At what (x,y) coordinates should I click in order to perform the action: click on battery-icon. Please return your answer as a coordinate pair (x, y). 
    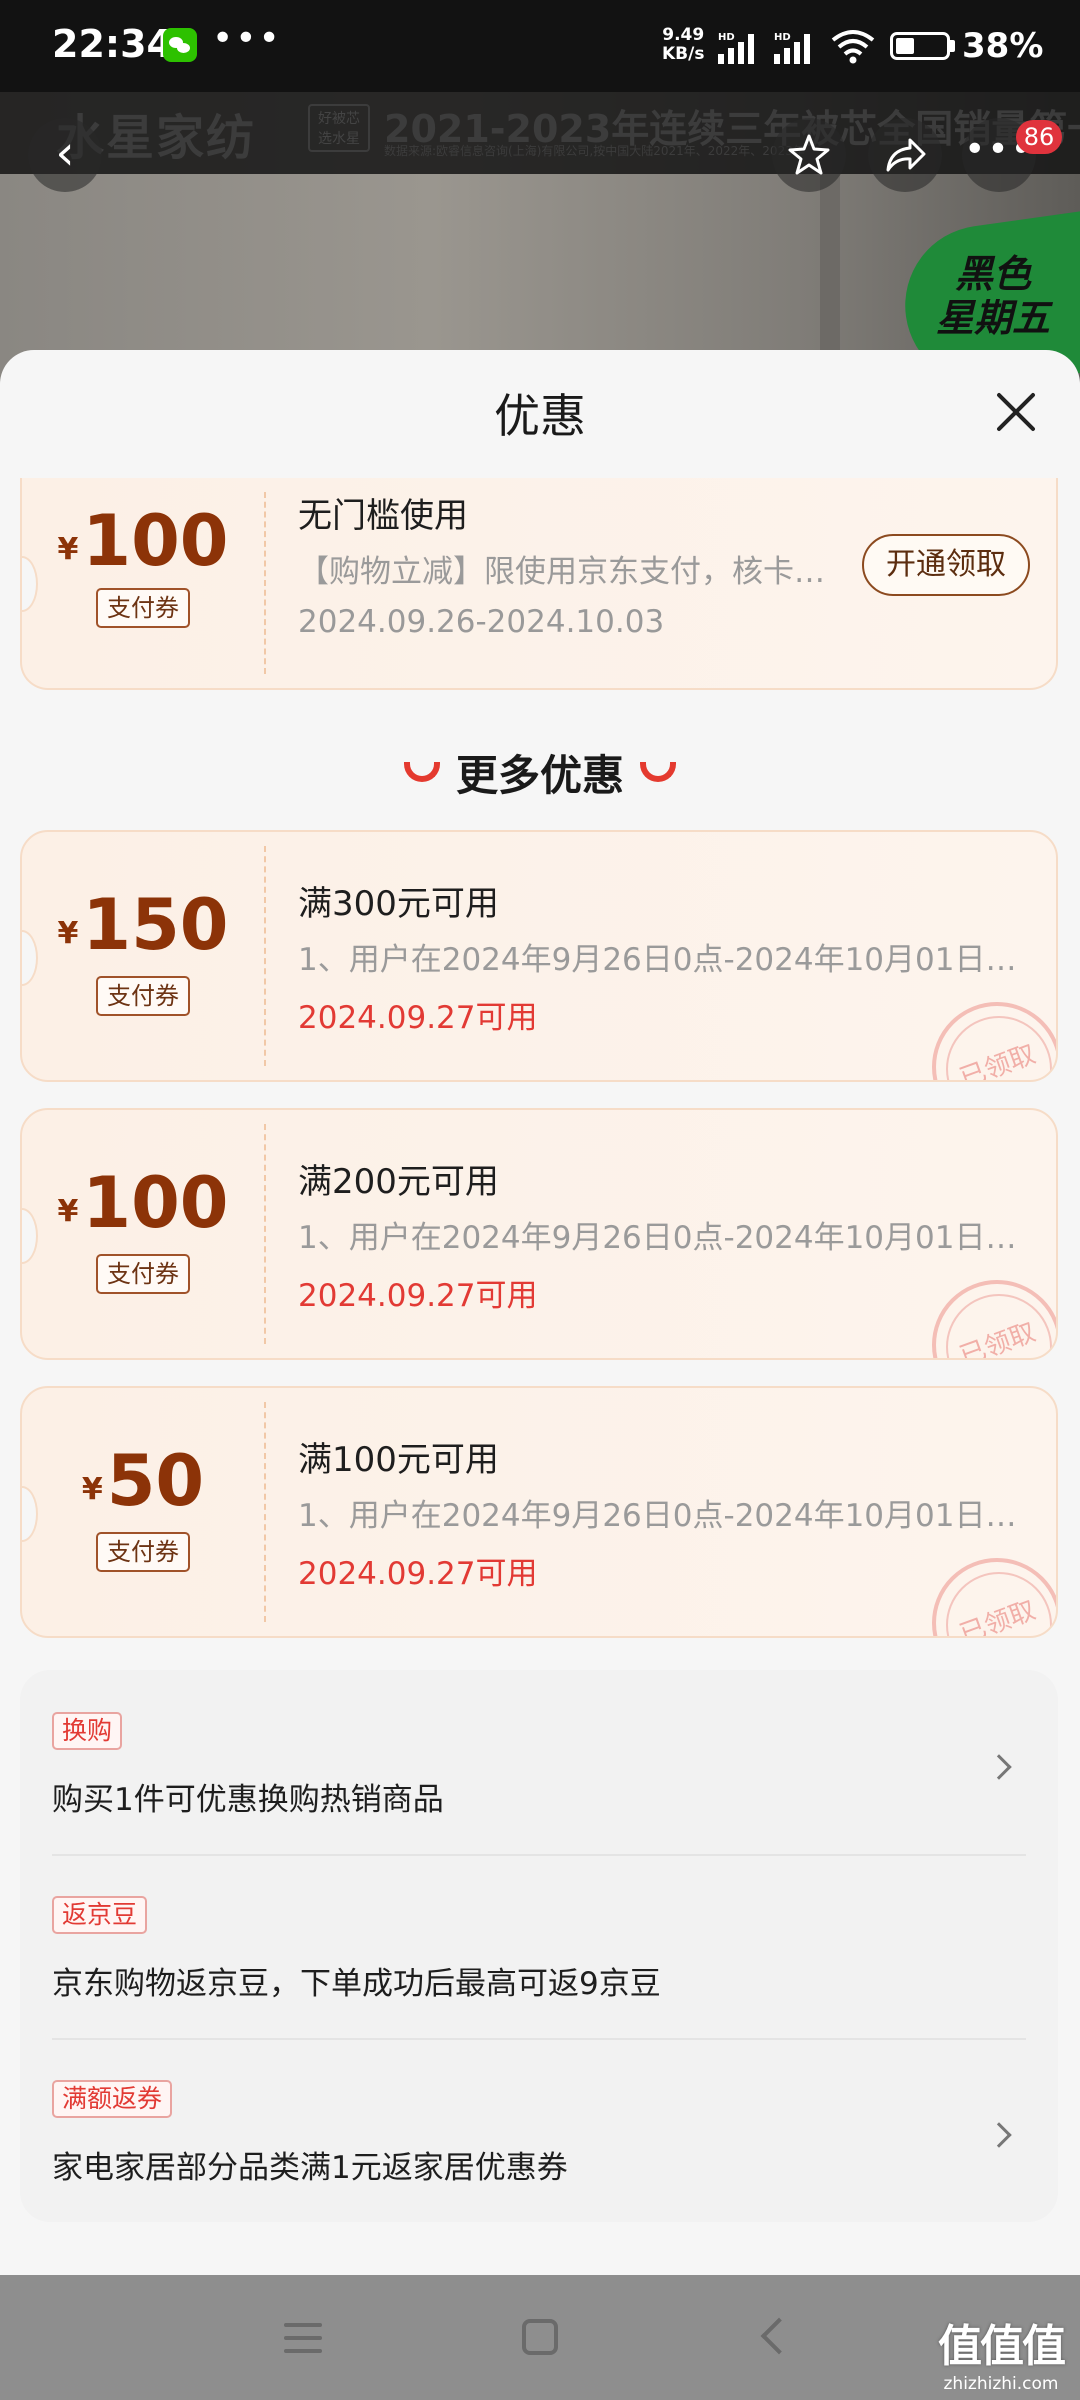
    Looking at the image, I should click on (920, 46).